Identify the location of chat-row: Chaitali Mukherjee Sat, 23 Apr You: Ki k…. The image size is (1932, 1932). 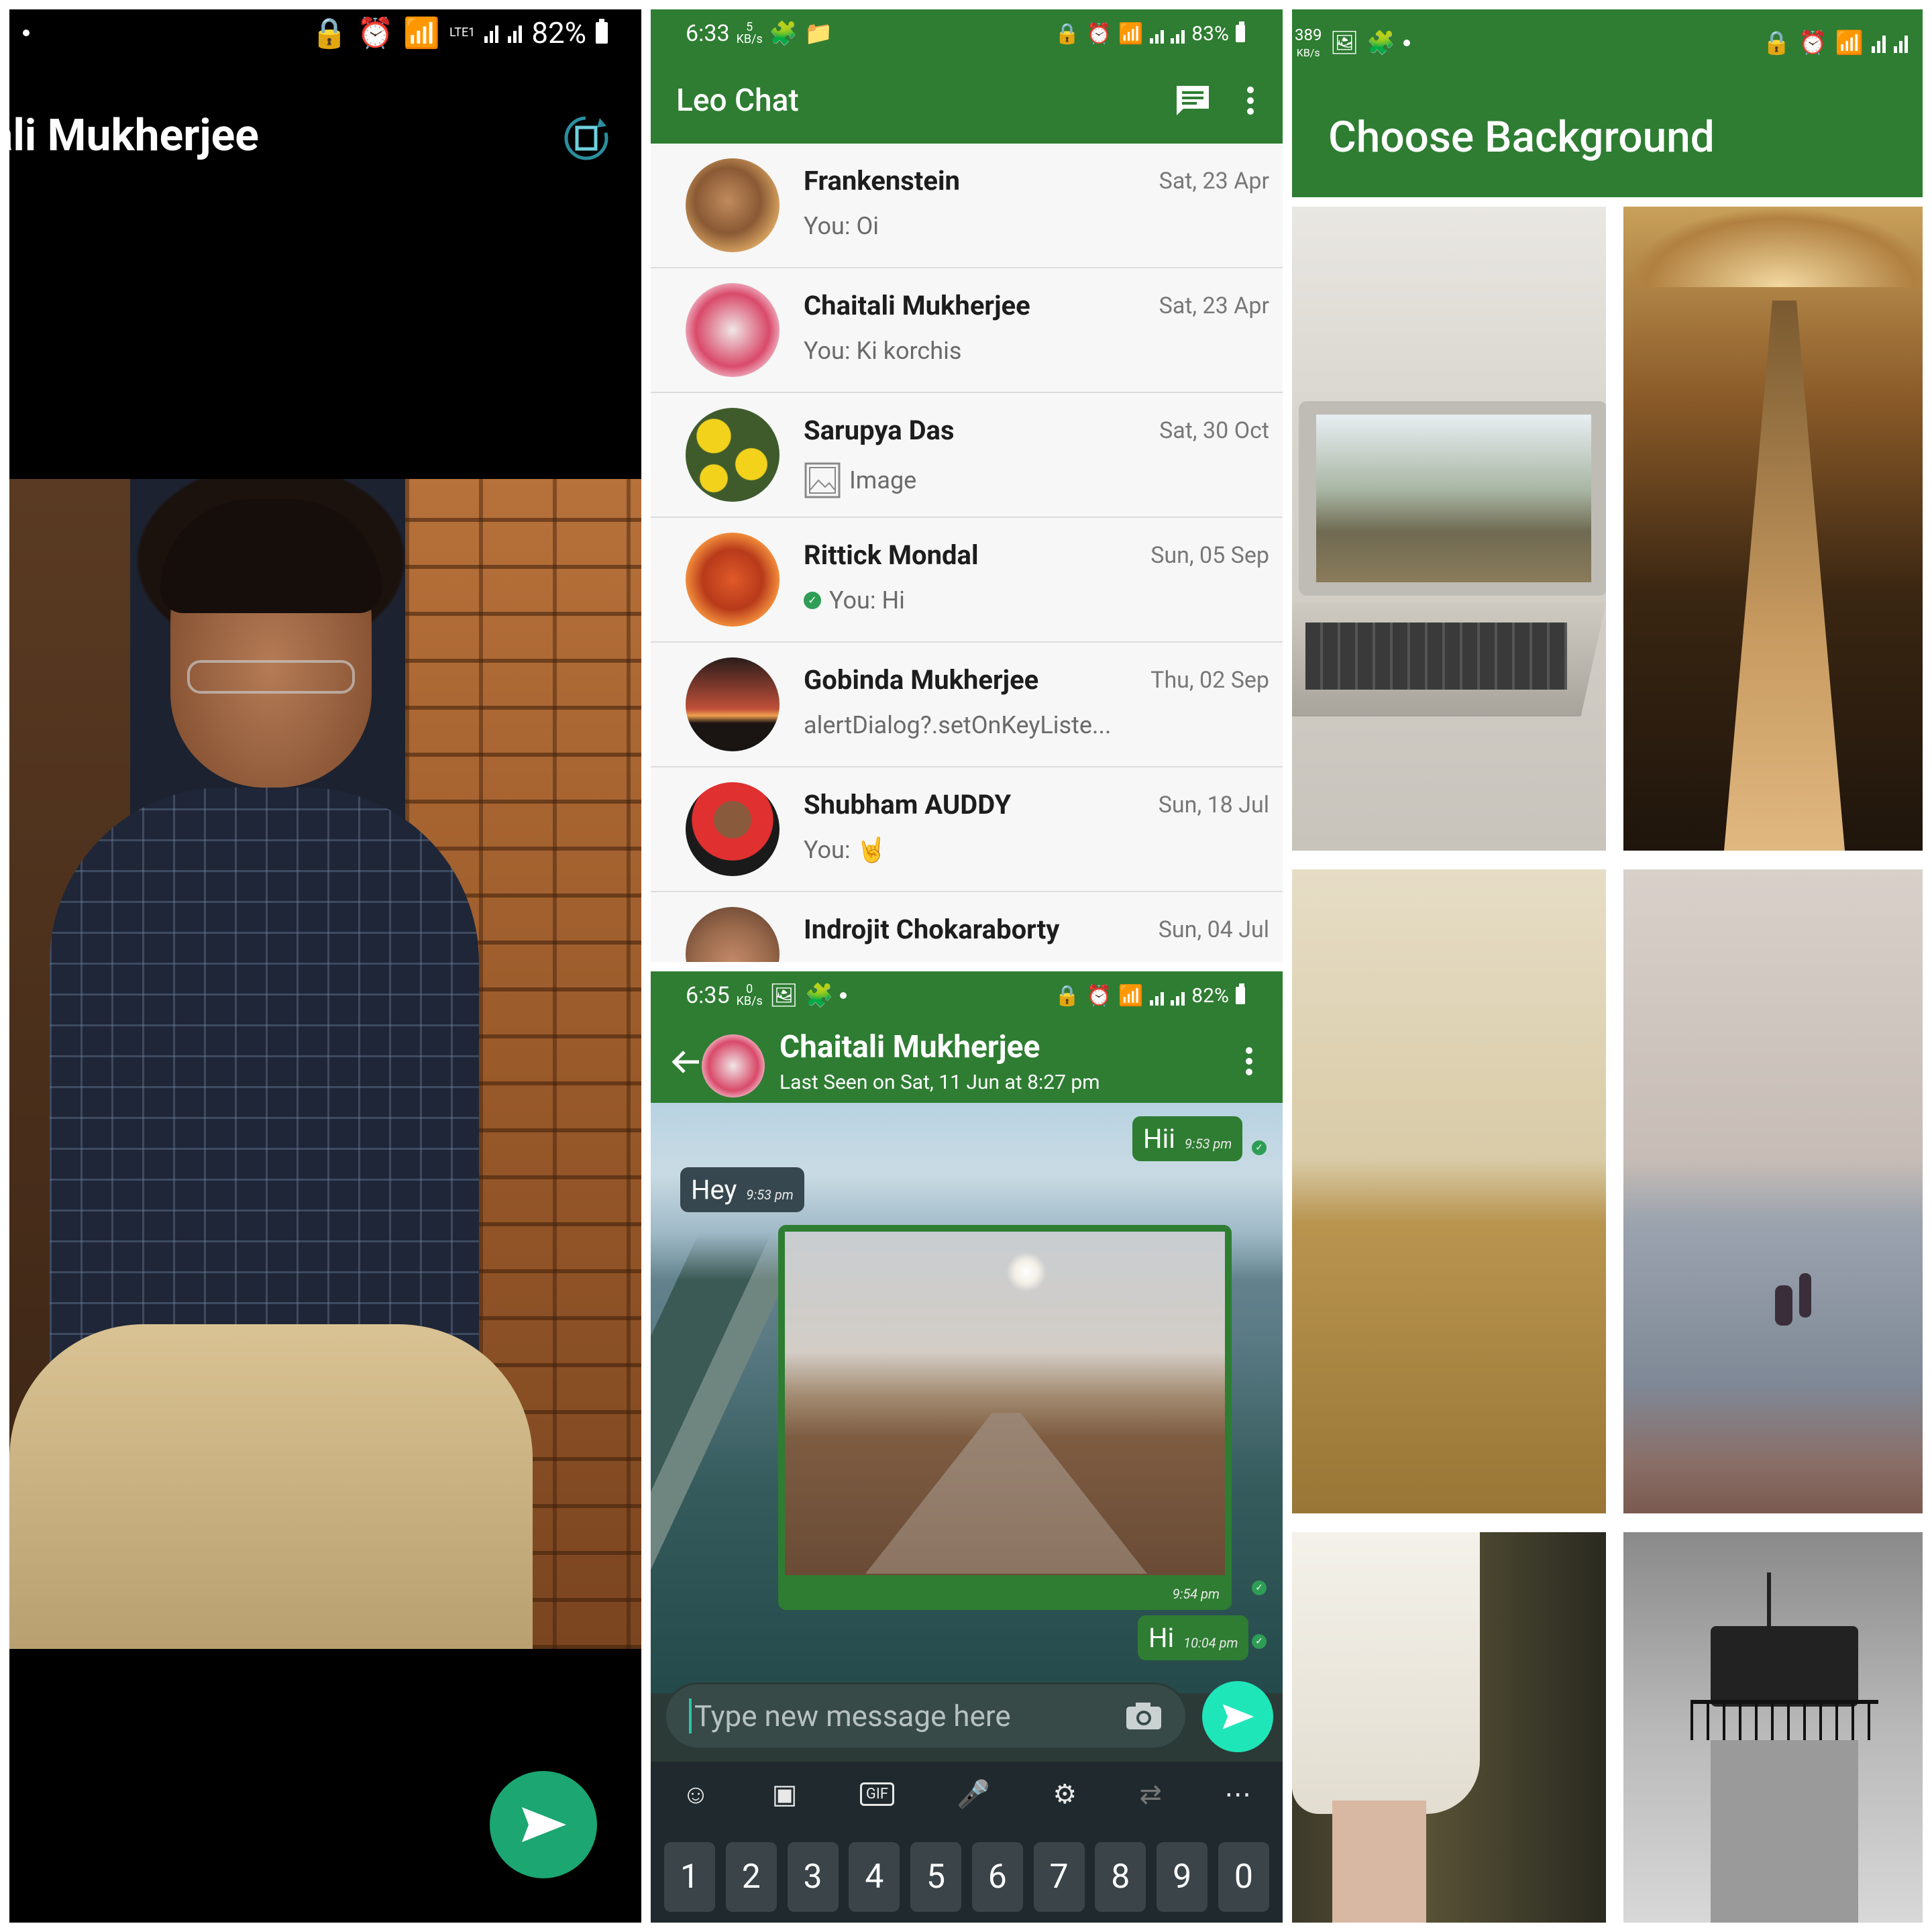
(967, 330).